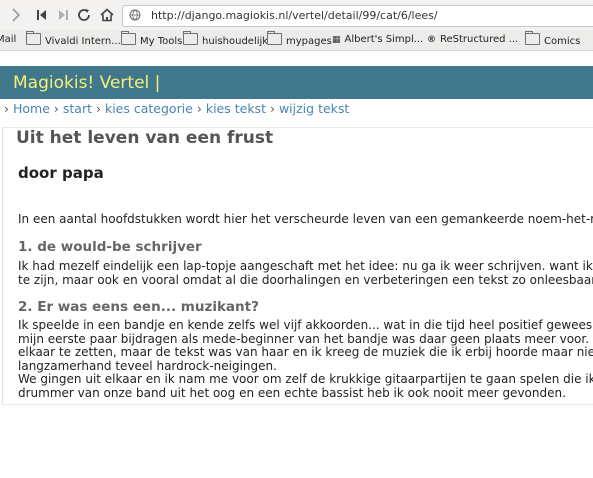  Describe the element at coordinates (299, 39) in the screenshot. I see `bookmark-mypages: mypages` at that location.